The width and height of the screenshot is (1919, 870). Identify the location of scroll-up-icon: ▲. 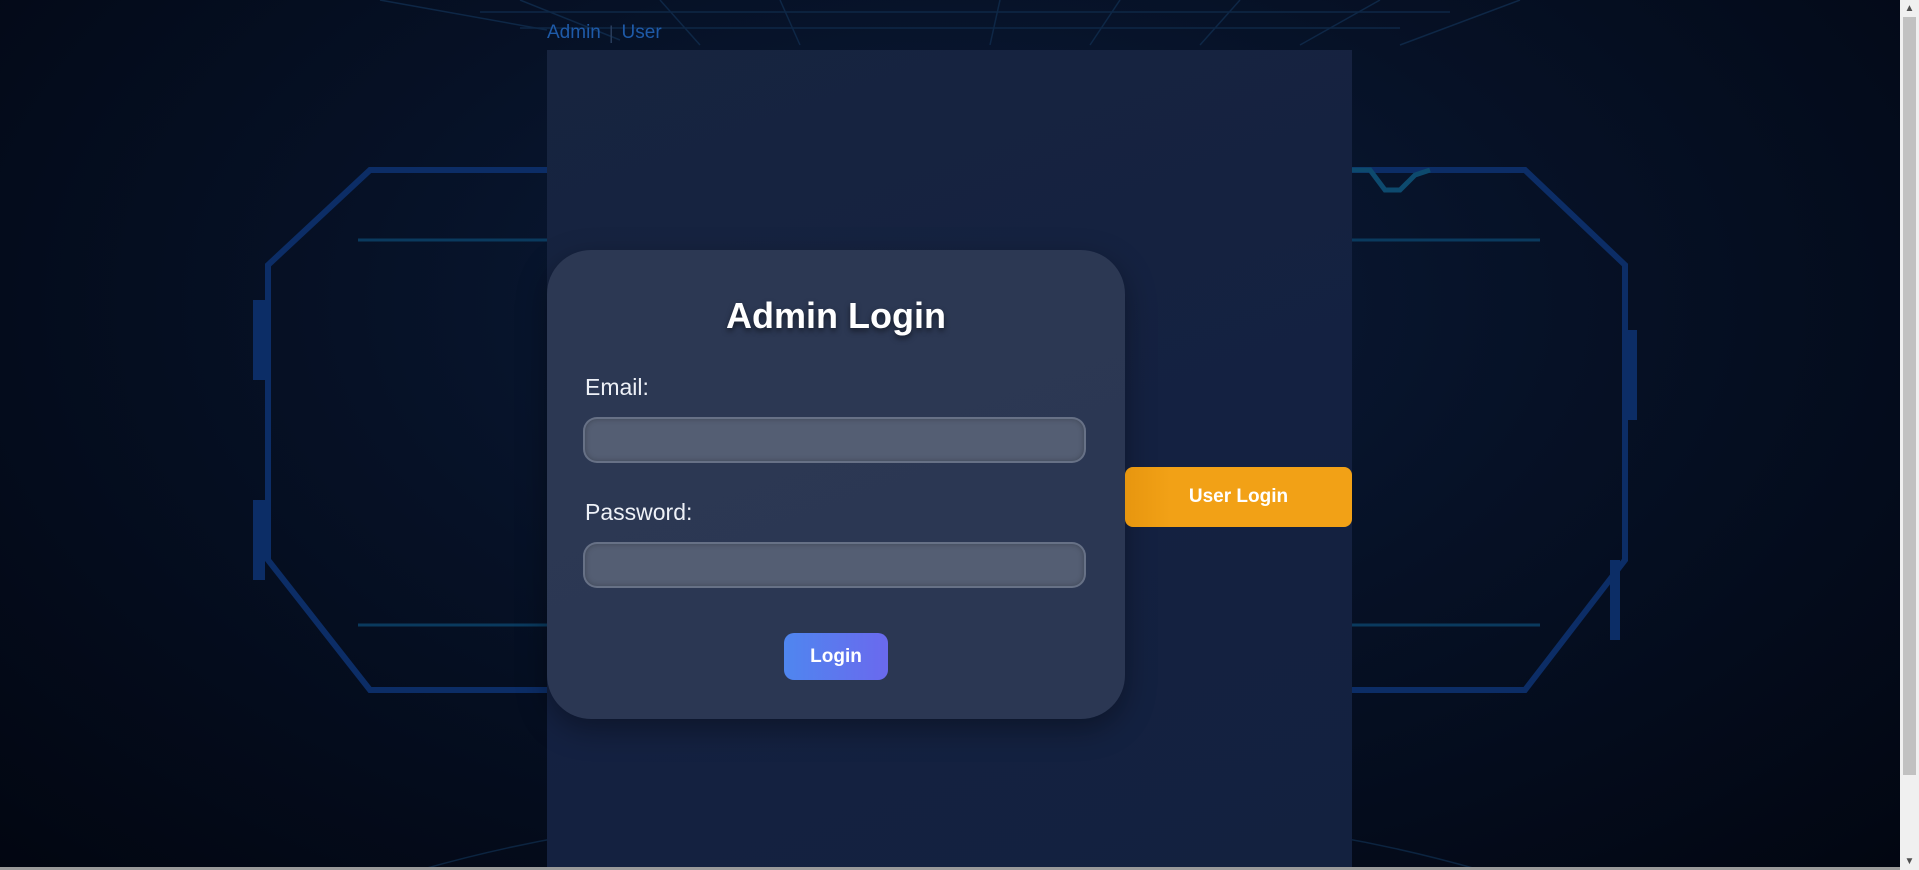
(1909, 8).